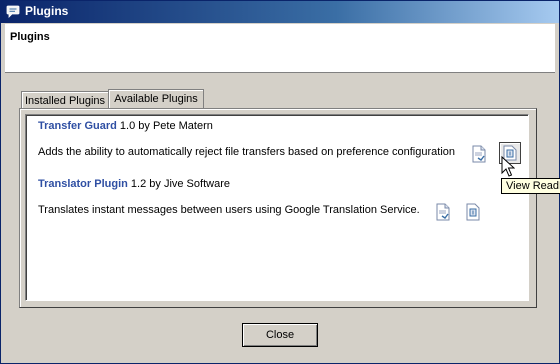  What do you see at coordinates (280, 48) in the screenshot?
I see `header-banner: Plugins` at bounding box center [280, 48].